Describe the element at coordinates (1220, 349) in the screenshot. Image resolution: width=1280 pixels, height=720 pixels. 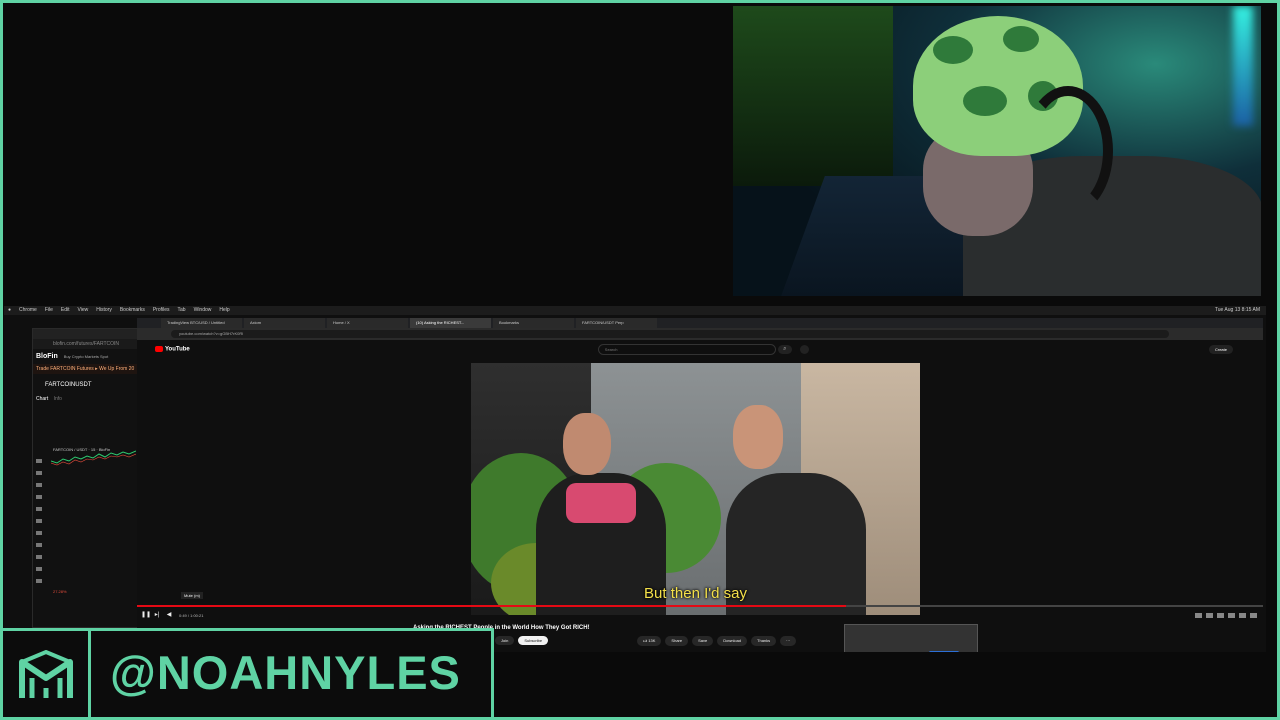
I see `create-button: Create` at that location.